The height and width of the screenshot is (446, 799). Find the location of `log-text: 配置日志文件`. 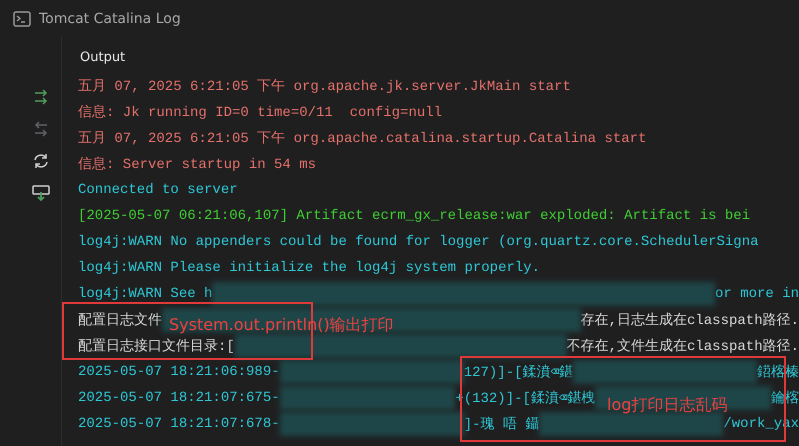

log-text: 配置日志文件 is located at coordinates (120, 320).